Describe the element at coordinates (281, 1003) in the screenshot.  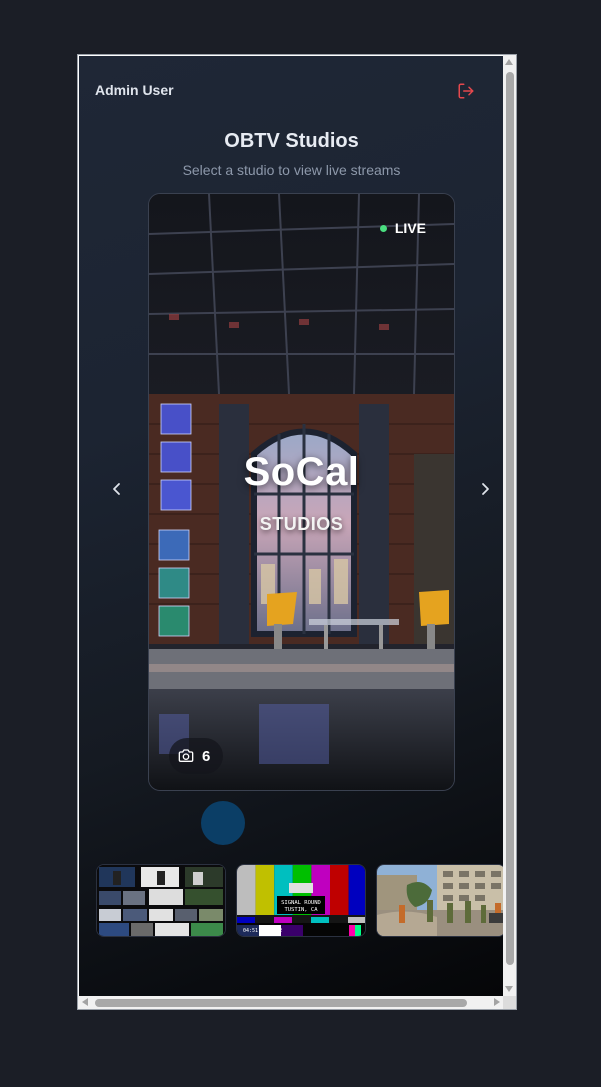
I see `horizontal-scroll-thumb` at that location.